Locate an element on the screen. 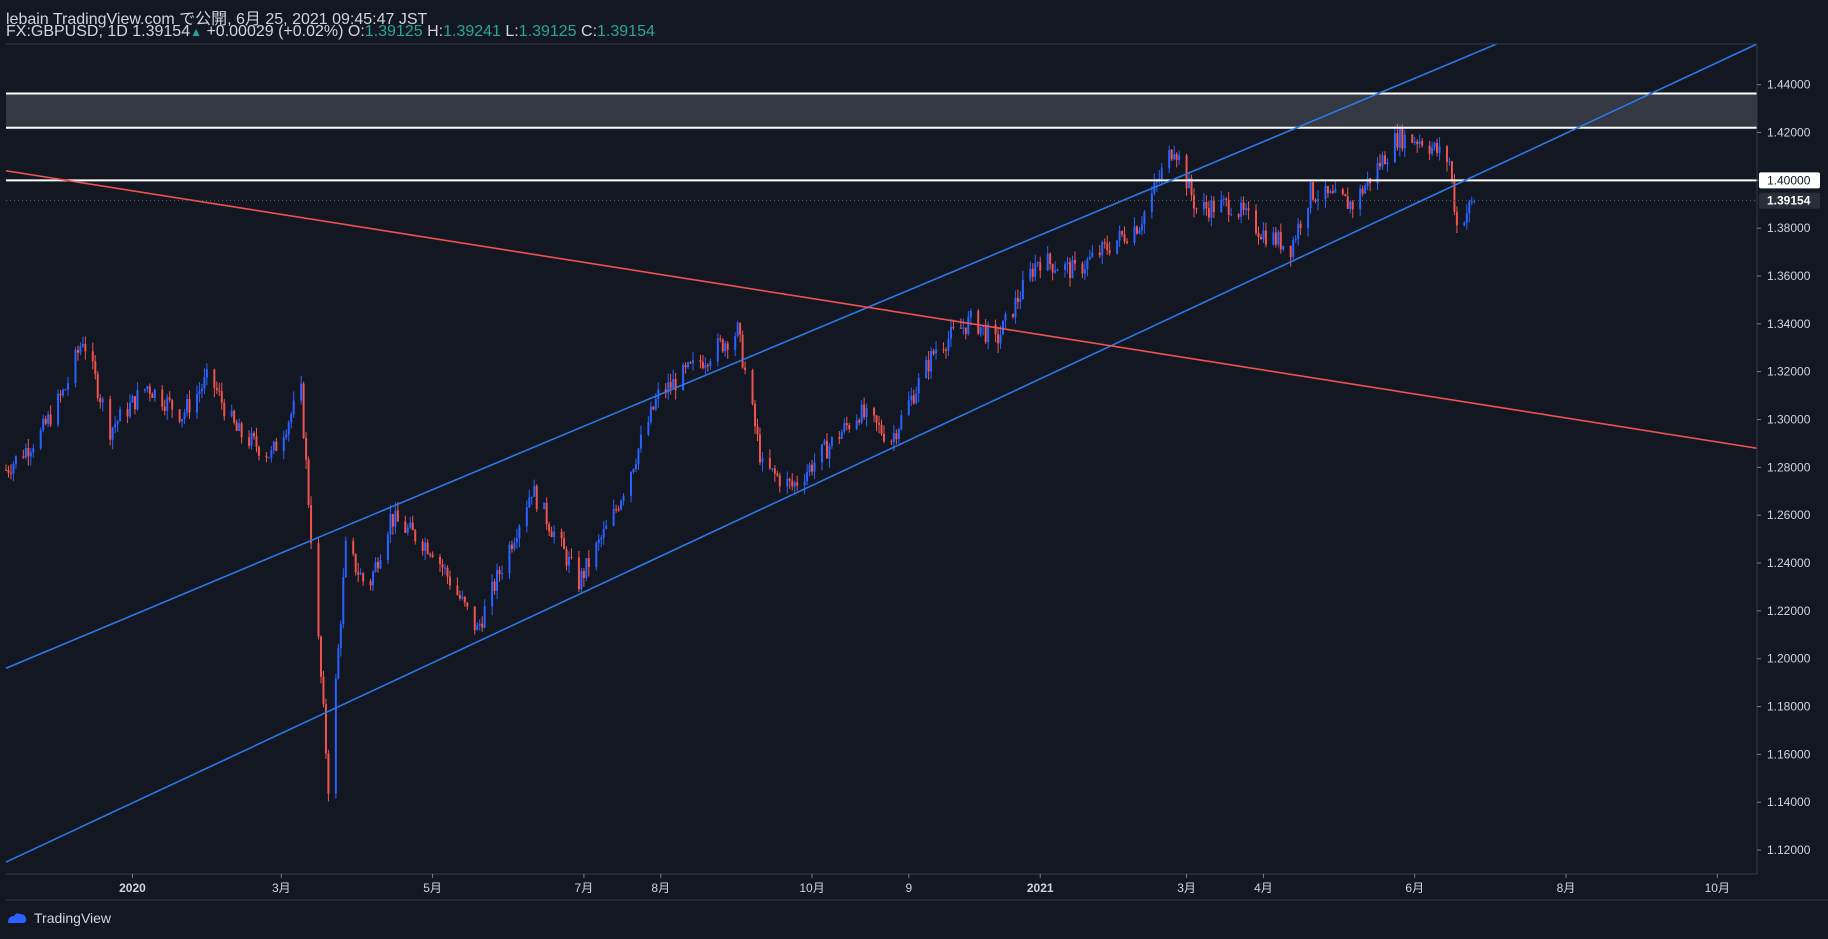 This screenshot has height=939, width=1828. footer: TradingView is located at coordinates (58, 918).